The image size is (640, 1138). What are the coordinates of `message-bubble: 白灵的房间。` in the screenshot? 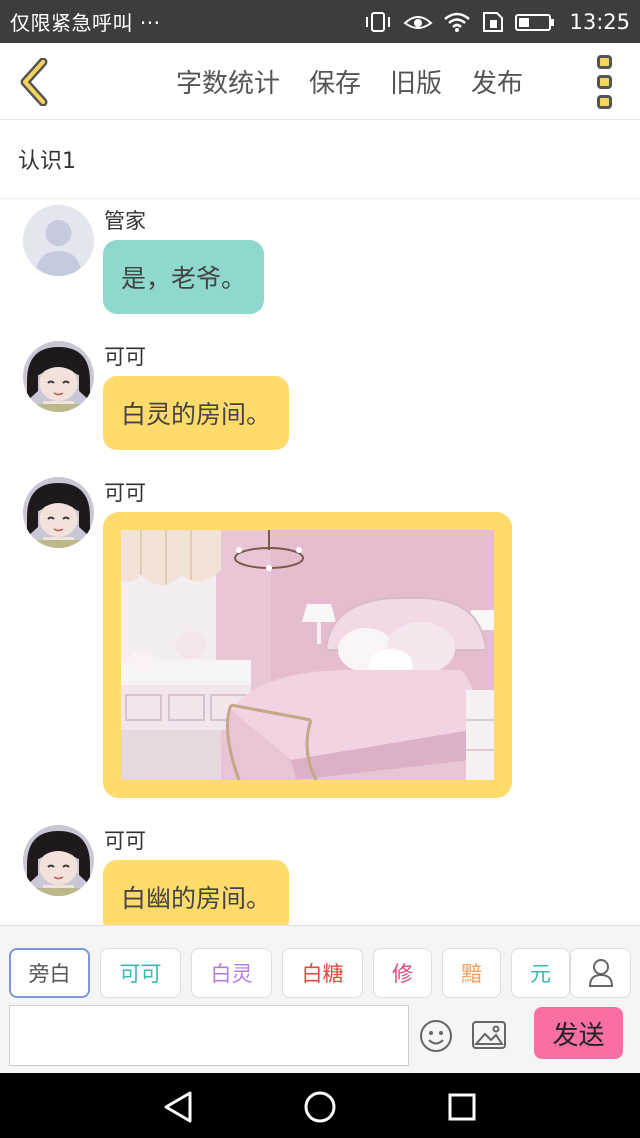 It's located at (196, 413).